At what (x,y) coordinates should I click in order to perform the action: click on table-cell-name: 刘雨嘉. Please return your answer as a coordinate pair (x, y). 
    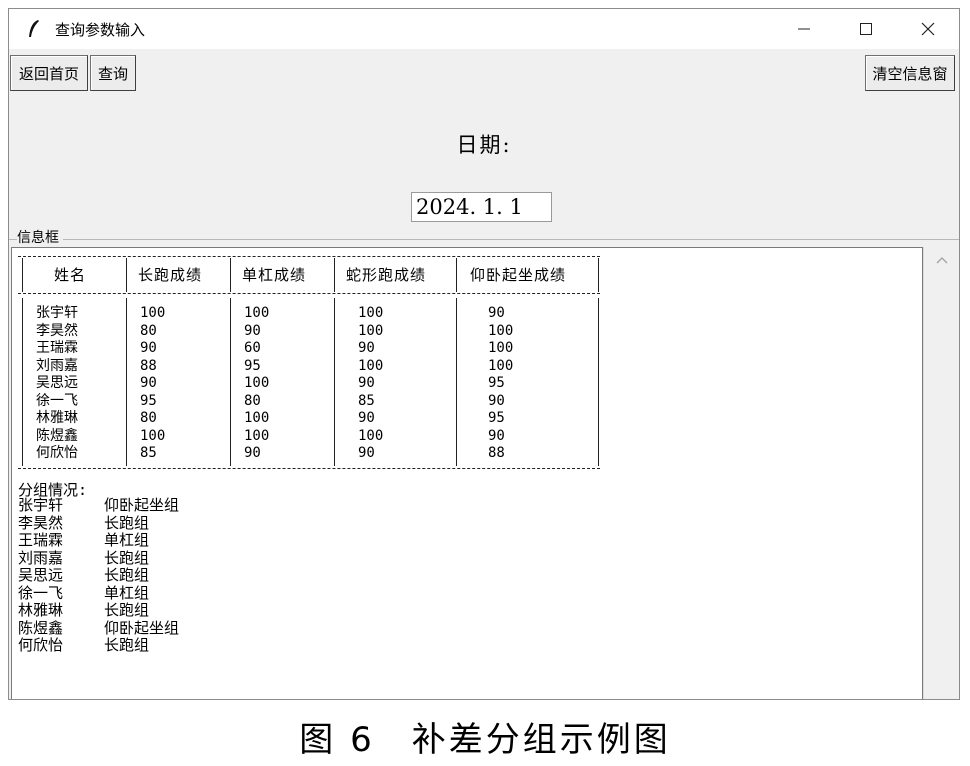
    Looking at the image, I should click on (57, 365).